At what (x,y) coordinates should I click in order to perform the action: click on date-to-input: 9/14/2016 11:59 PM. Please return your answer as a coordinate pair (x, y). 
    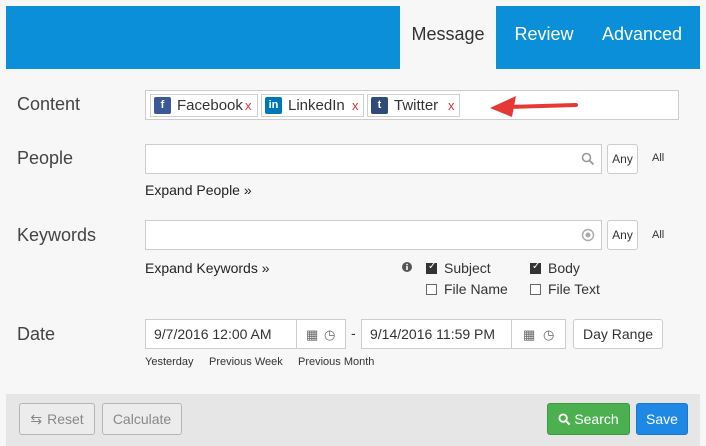
    Looking at the image, I should click on (436, 334).